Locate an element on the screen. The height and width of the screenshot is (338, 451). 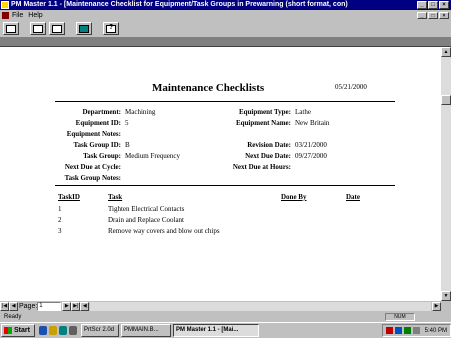
status-bar: Ready NUM is located at coordinates (225, 317).